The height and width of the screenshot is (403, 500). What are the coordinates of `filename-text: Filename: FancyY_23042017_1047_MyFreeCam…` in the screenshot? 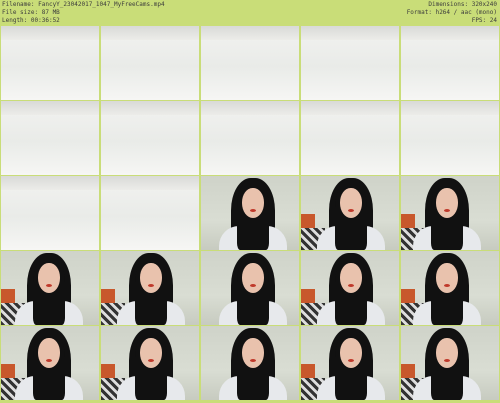 It's located at (83, 4).